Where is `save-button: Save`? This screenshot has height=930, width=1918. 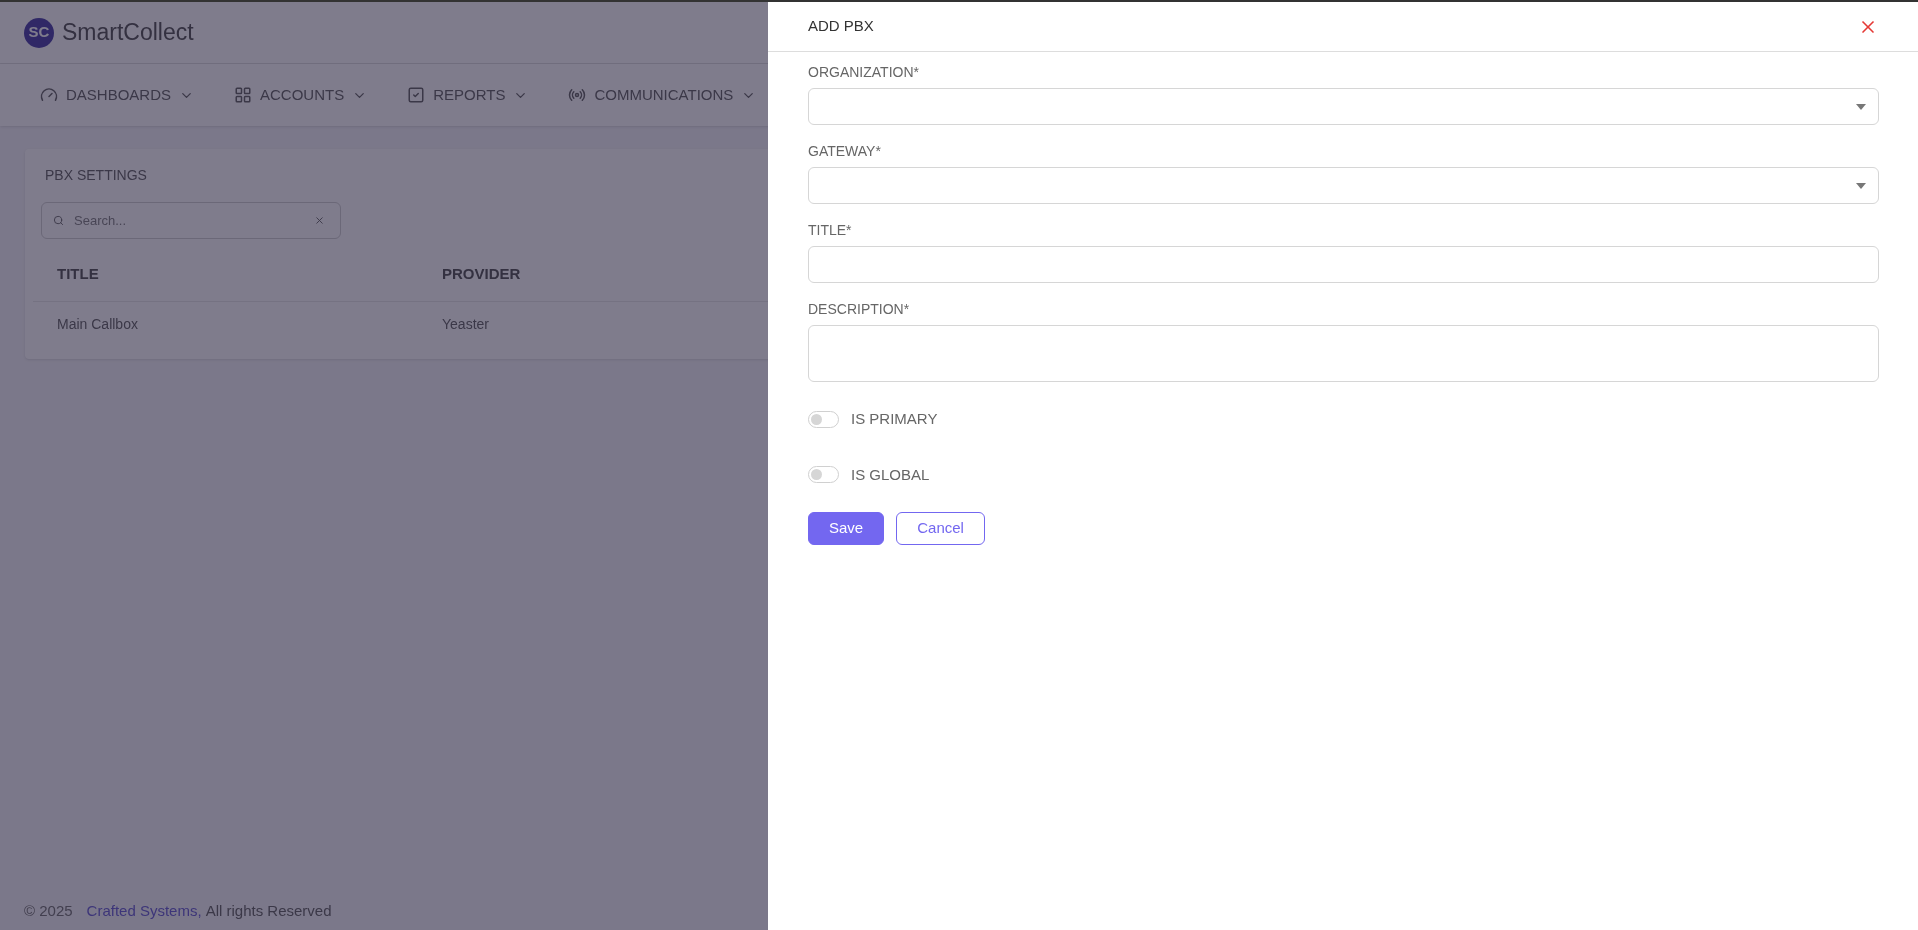
save-button: Save is located at coordinates (846, 528).